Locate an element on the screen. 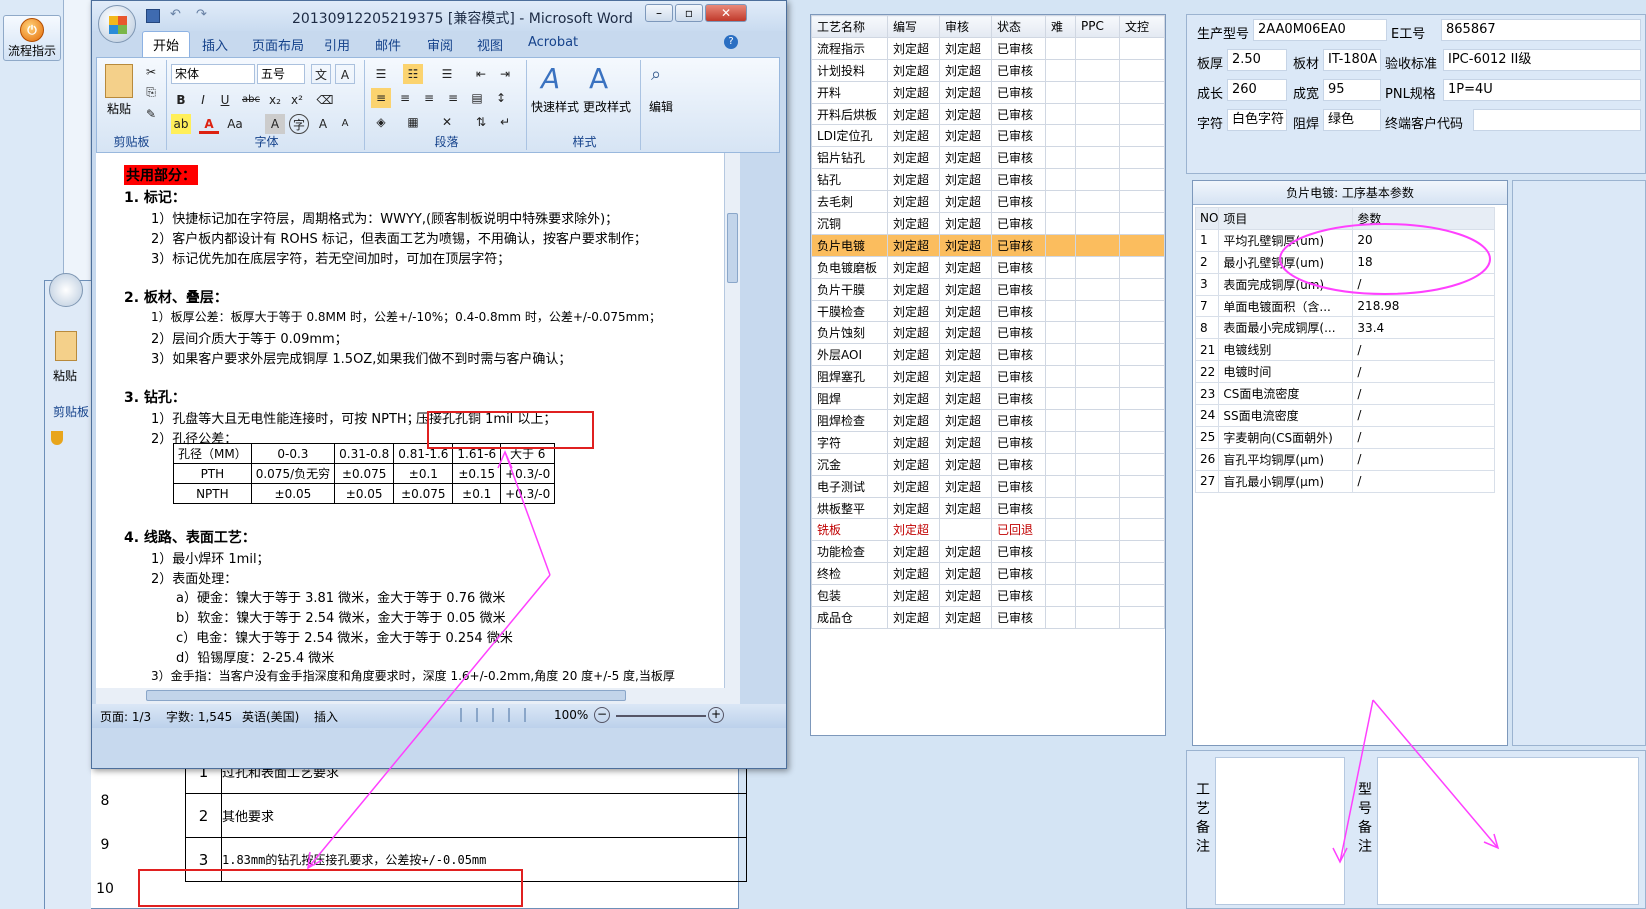 The height and width of the screenshot is (909, 1646). clear-format-icon: ⌫ is located at coordinates (325, 100).